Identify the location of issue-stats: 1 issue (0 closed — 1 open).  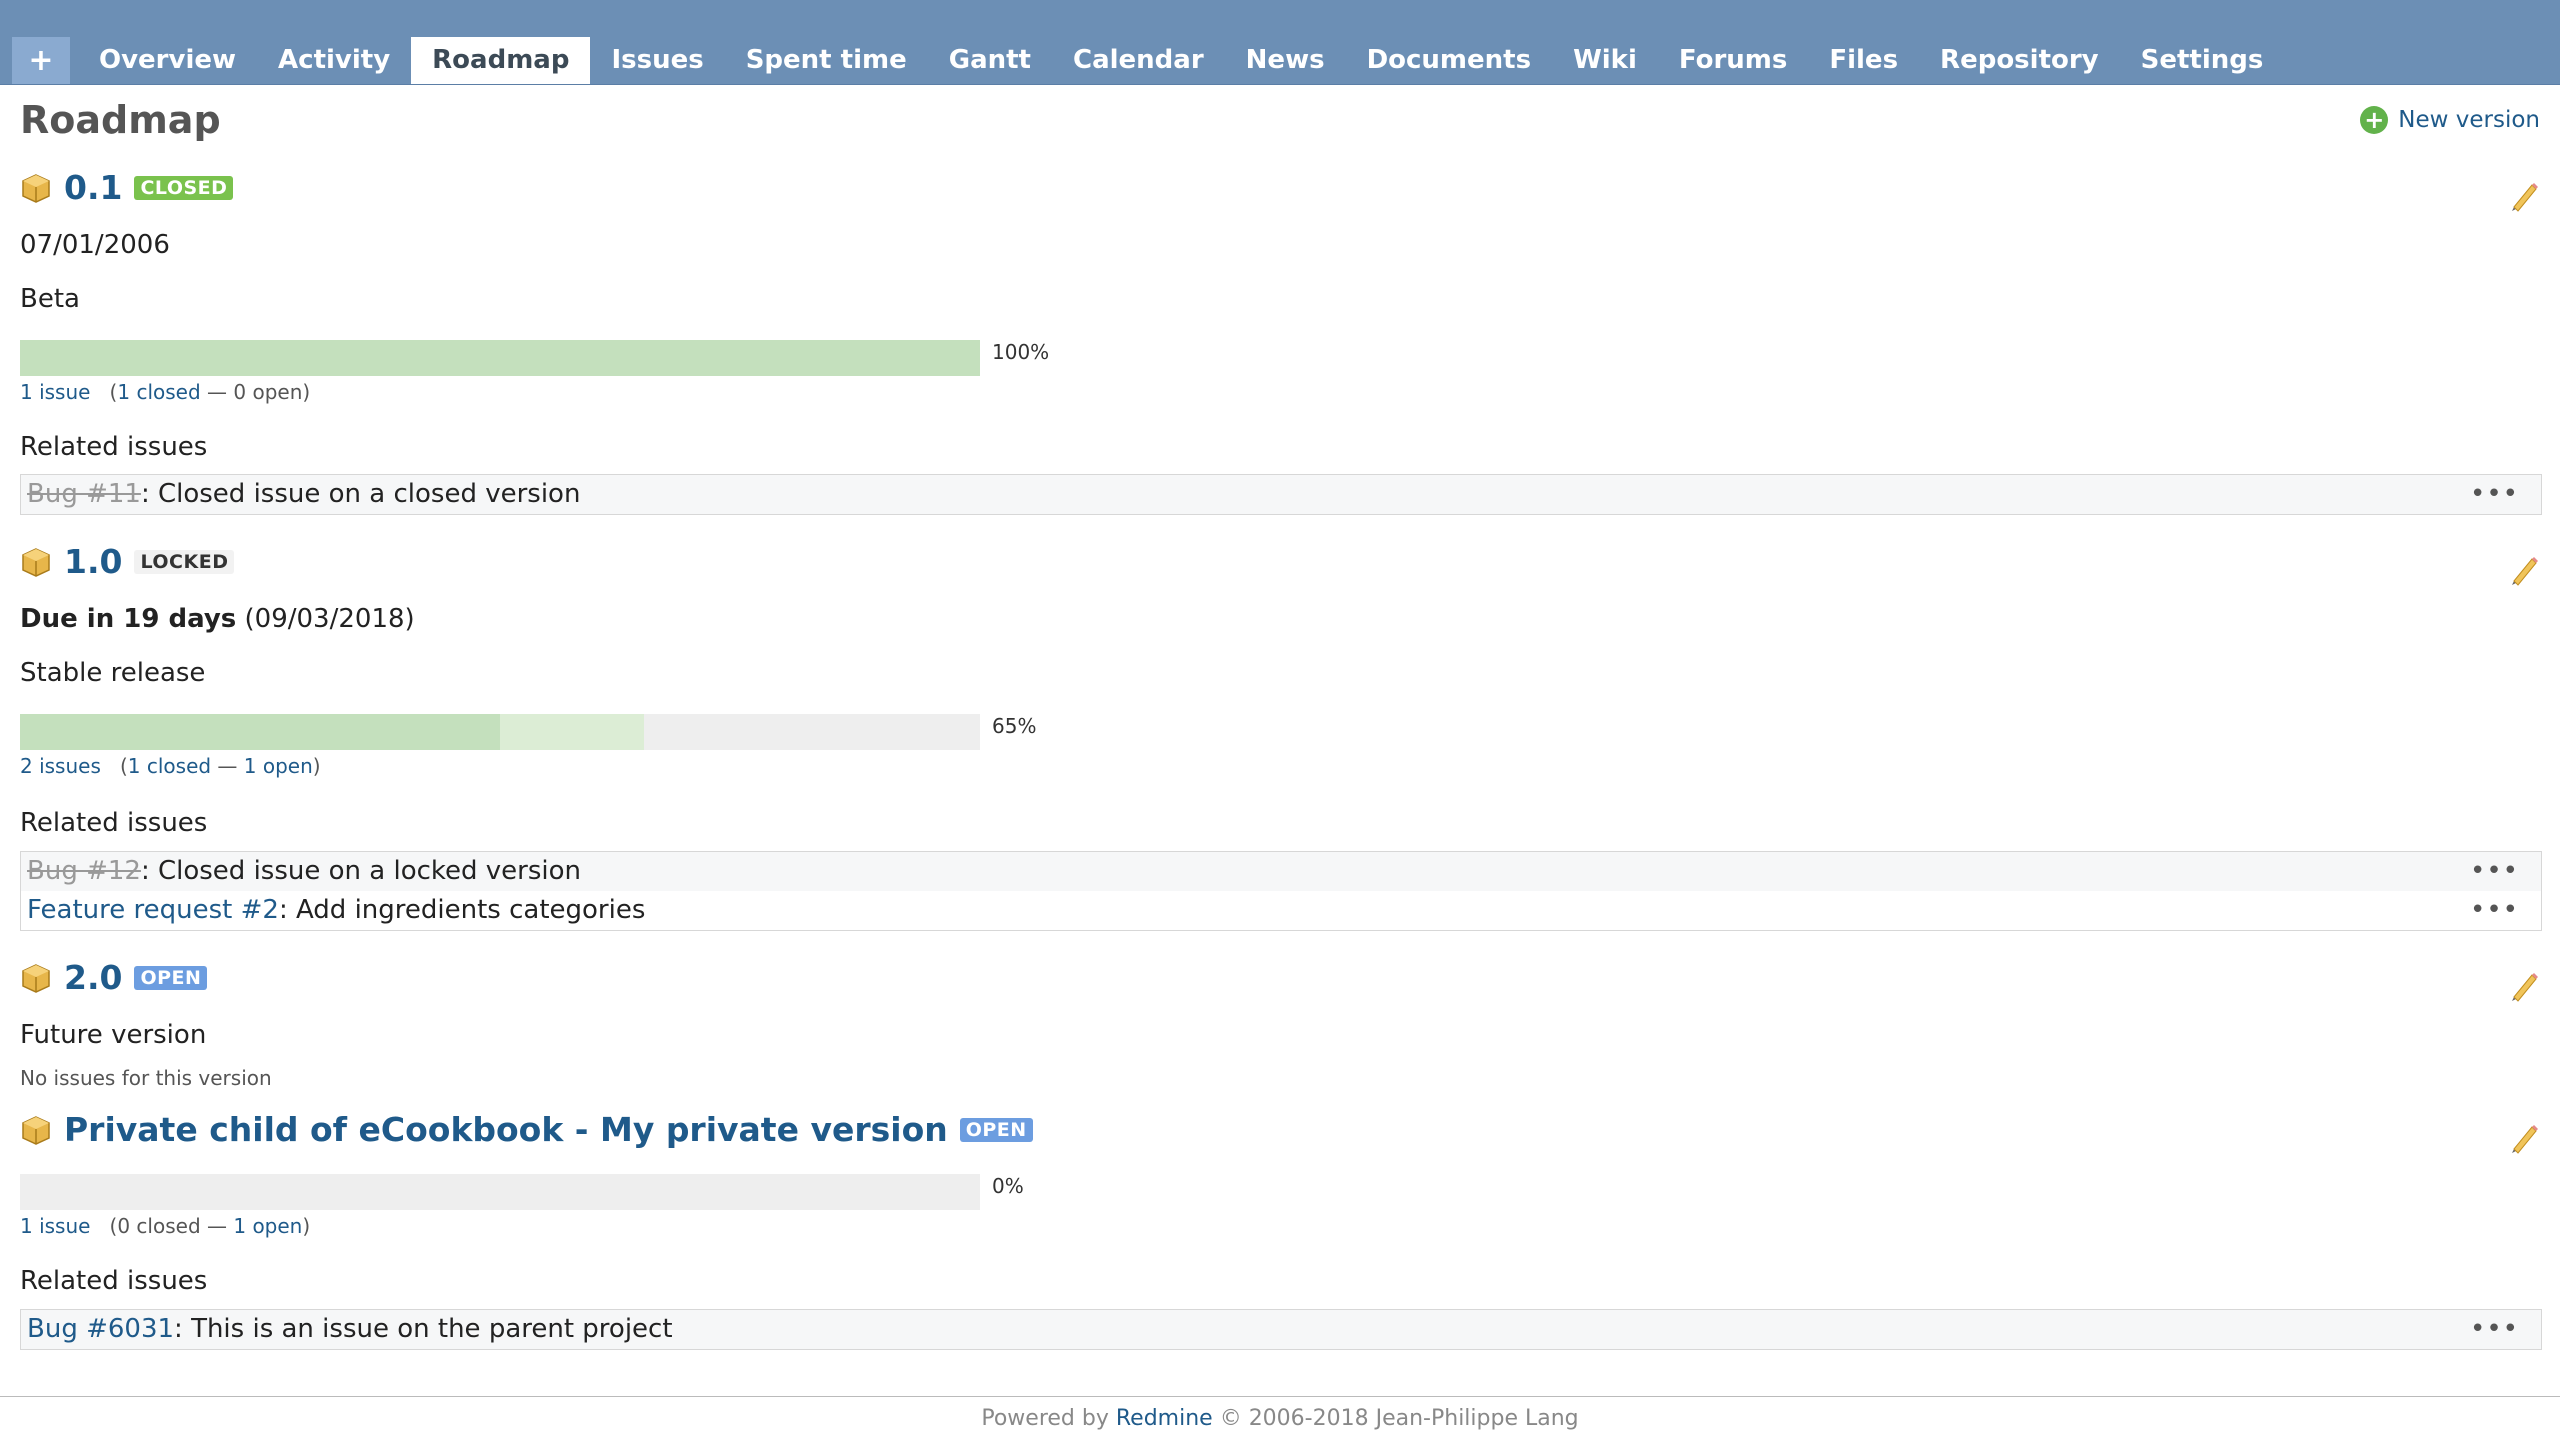
(165, 1226).